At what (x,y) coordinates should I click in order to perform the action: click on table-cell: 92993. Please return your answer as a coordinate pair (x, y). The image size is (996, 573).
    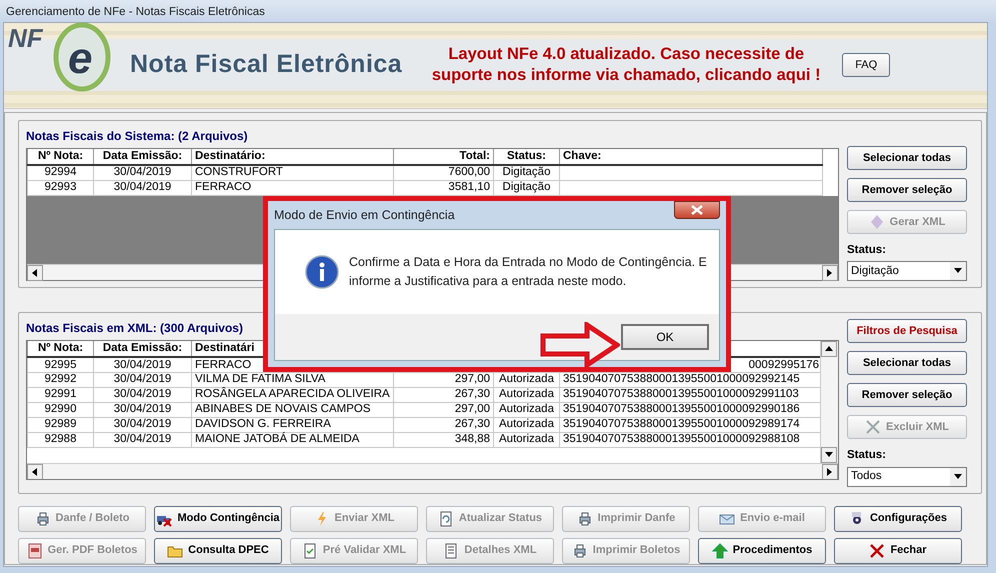
    Looking at the image, I should click on (61, 187).